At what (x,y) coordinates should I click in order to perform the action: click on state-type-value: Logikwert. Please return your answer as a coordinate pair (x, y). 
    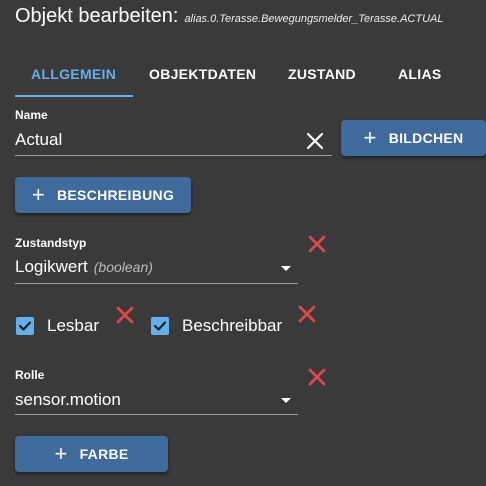
    Looking at the image, I should click on (51, 266).